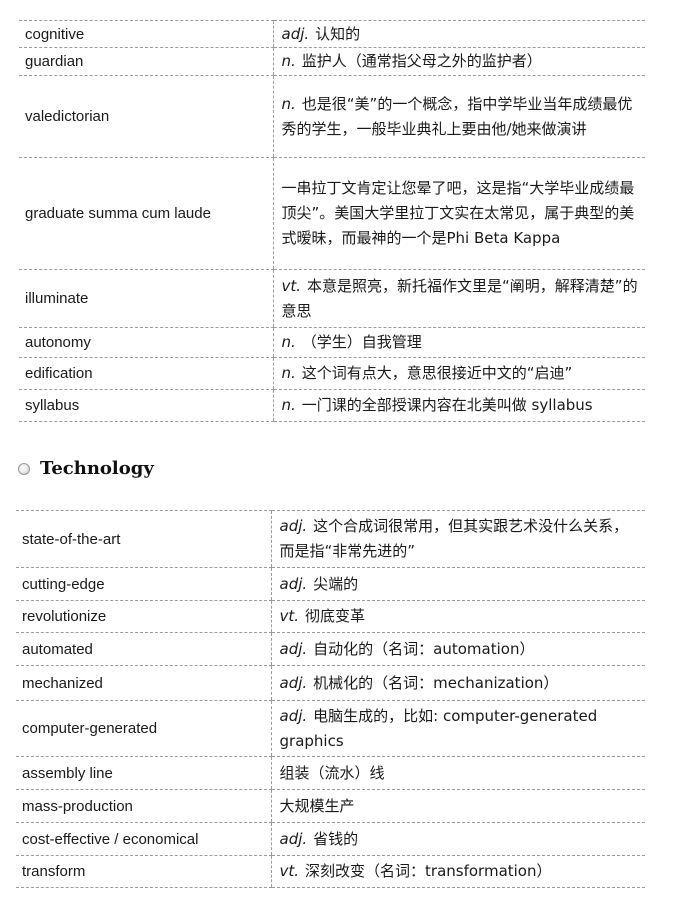 Image resolution: width=690 pixels, height=904 pixels. Describe the element at coordinates (457, 839) in the screenshot. I see `definition-cell: adj. 省钱的` at that location.